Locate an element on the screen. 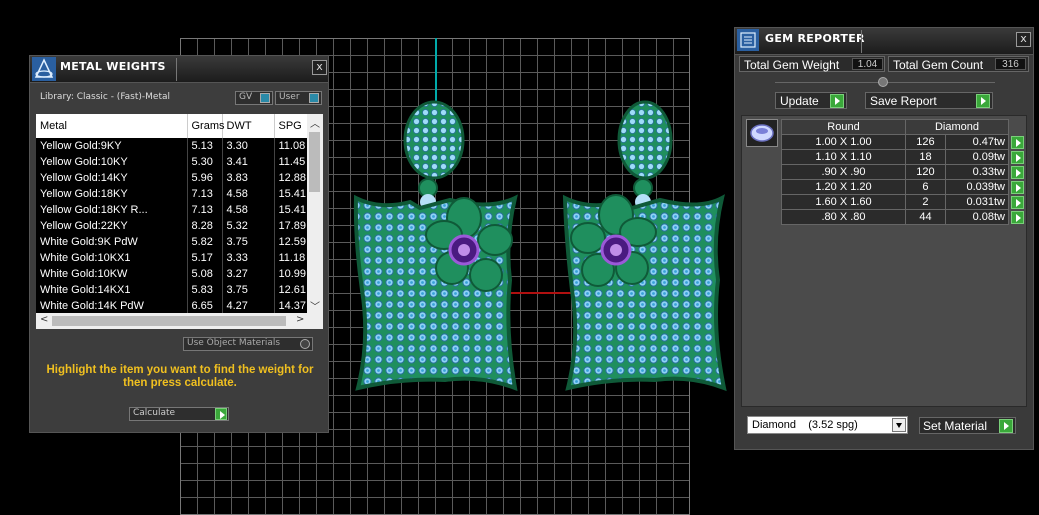  metal-cell: 5.13 is located at coordinates (205, 146).